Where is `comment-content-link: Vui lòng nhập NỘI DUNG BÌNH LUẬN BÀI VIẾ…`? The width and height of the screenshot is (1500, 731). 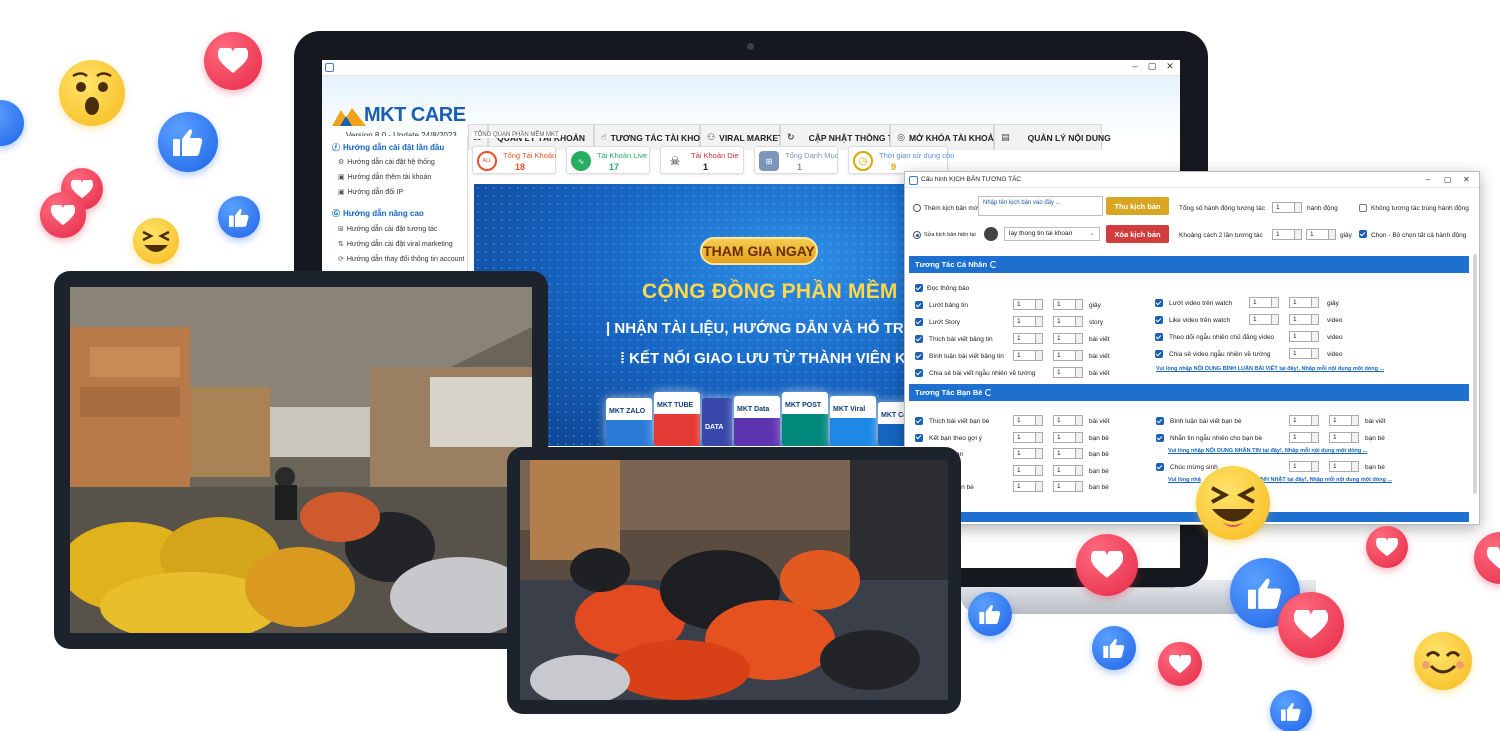 comment-content-link: Vui lòng nhập NỘI DUNG BÌNH LUẬN BÀI VIẾ… is located at coordinates (1270, 369).